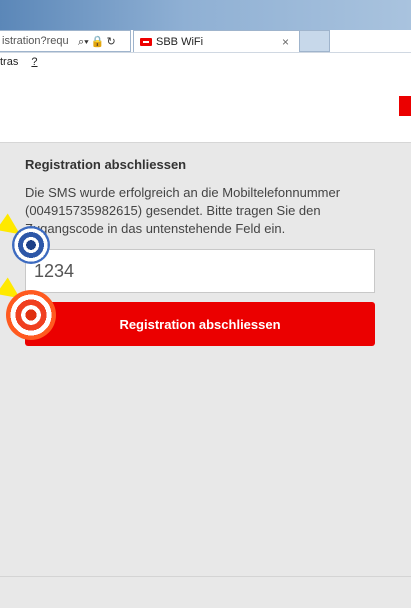  I want to click on step-marker-blue, so click(31, 245).